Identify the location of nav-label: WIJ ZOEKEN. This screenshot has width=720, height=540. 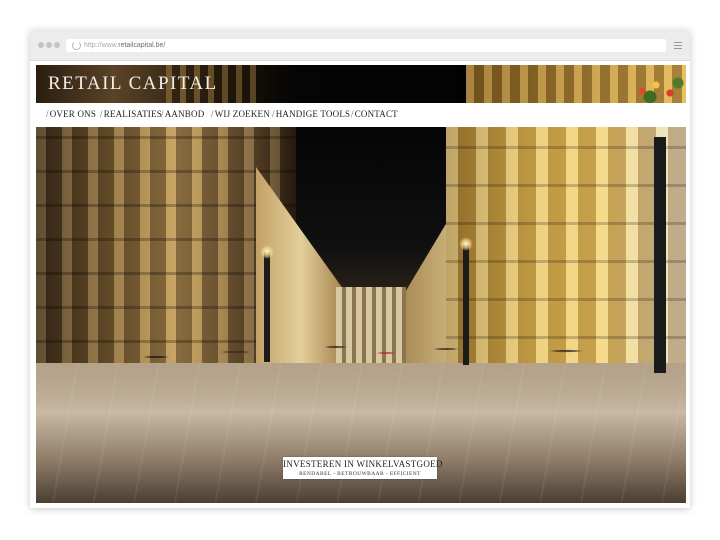
(242, 114).